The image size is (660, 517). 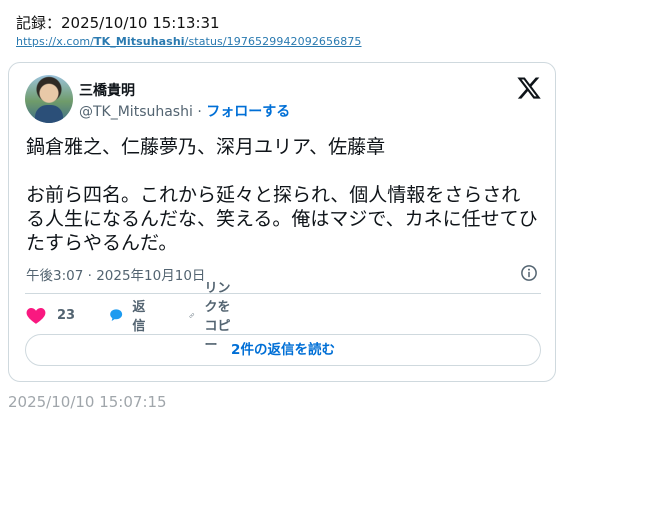 What do you see at coordinates (107, 90) in the screenshot?
I see `author-name: 三橋貴明` at bounding box center [107, 90].